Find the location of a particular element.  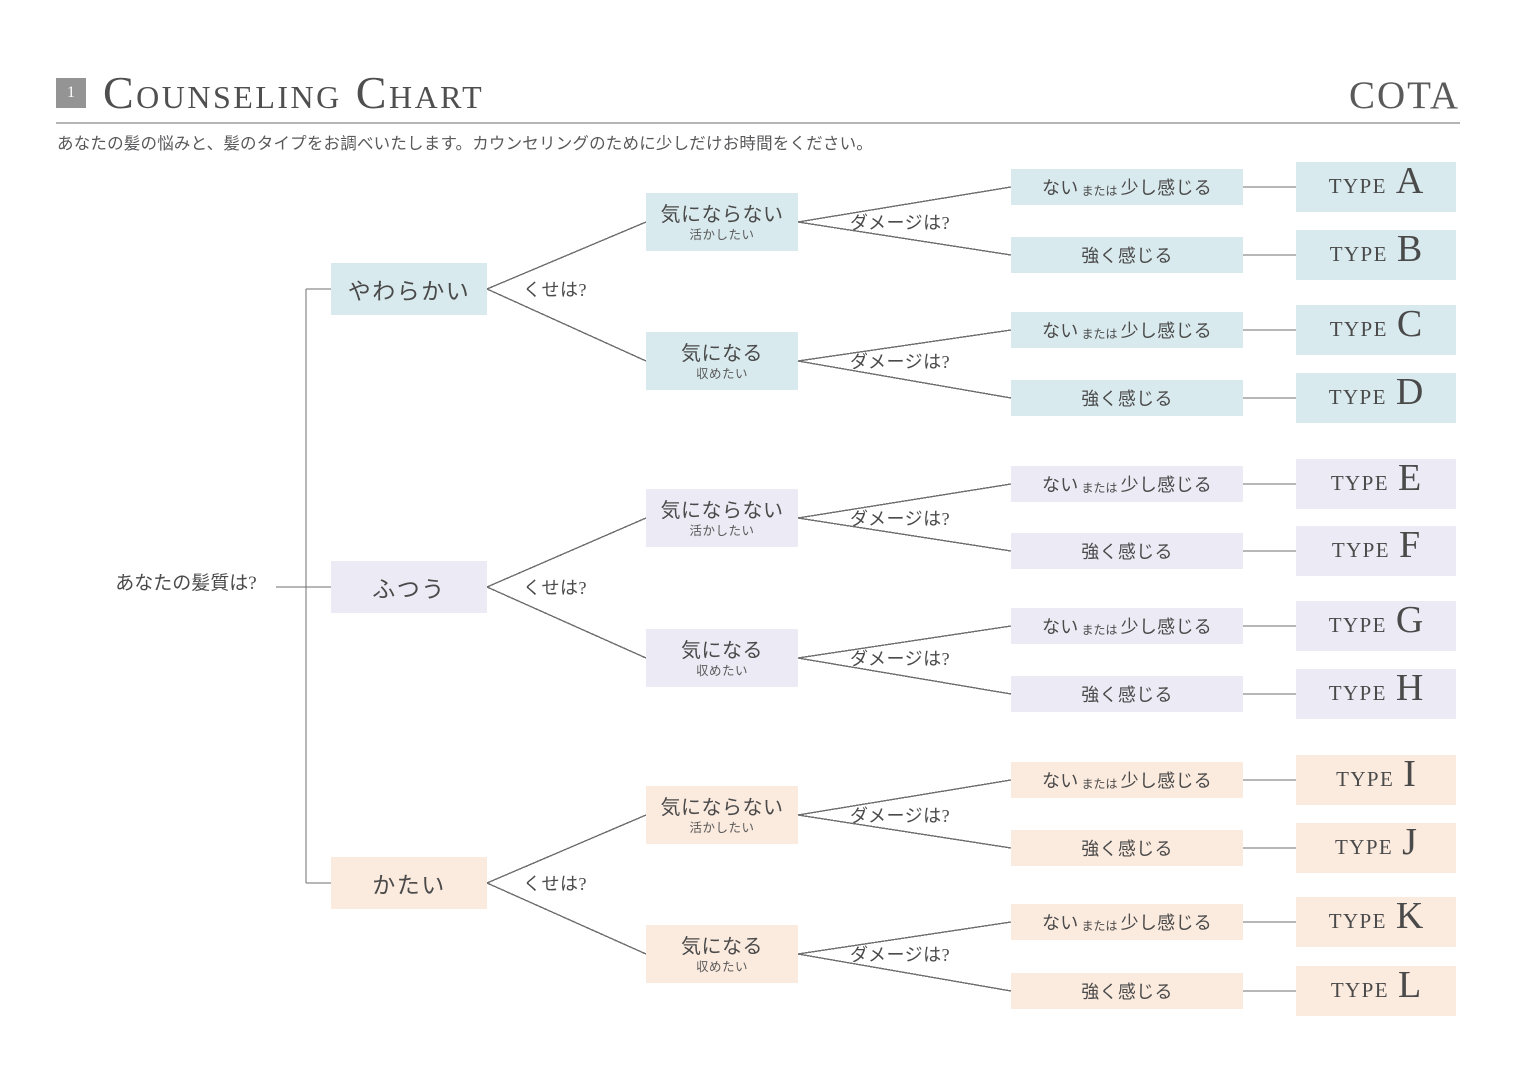

texture-node-3: かたい is located at coordinates (409, 883).